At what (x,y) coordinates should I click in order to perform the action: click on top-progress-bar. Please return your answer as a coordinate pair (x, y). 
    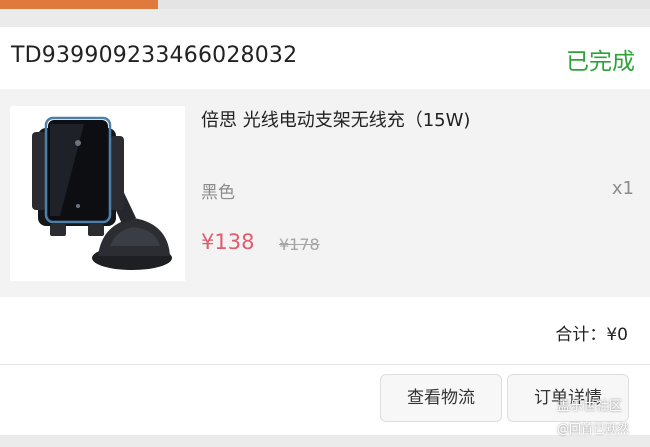
    Looking at the image, I should click on (325, 4).